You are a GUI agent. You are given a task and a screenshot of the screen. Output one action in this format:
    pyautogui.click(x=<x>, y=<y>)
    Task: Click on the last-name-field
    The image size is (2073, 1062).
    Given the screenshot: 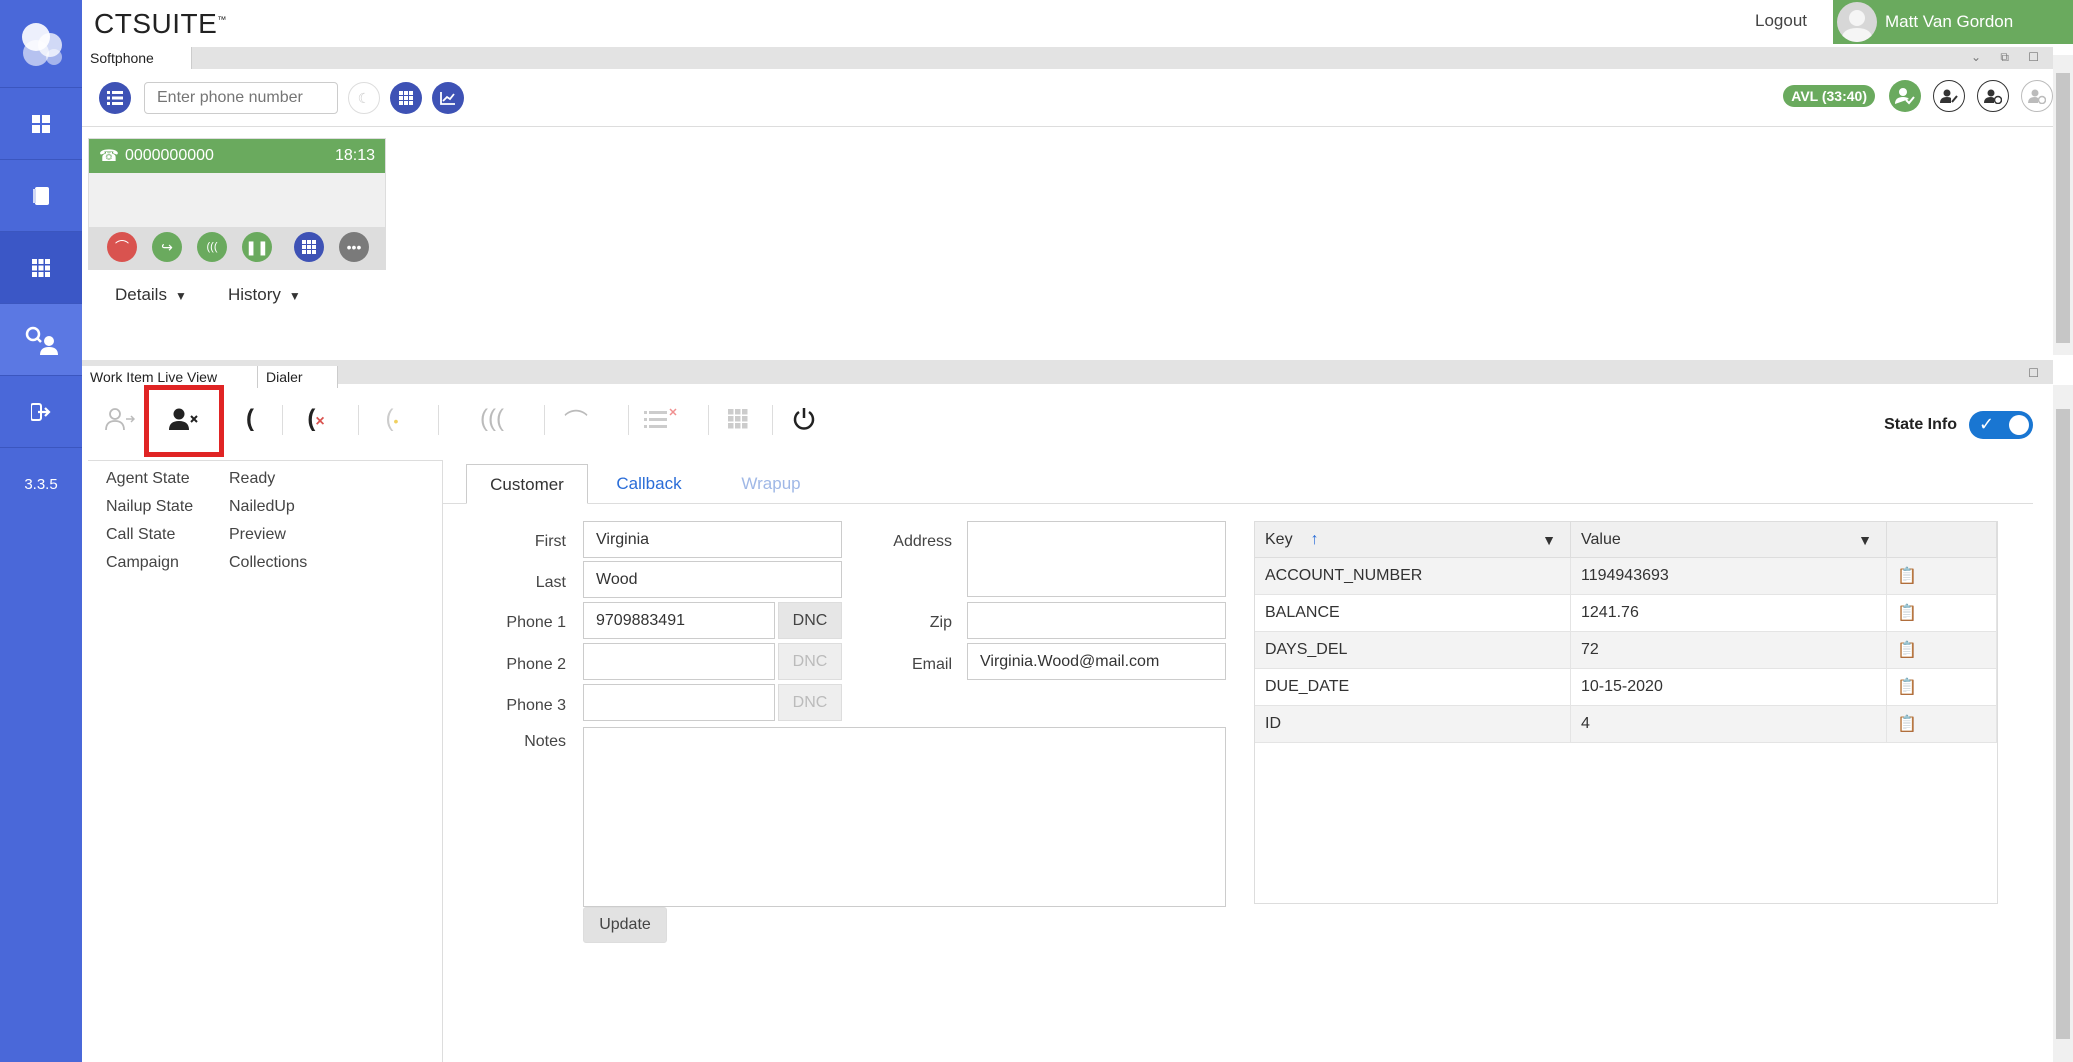 What is the action you would take?
    pyautogui.click(x=712, y=579)
    